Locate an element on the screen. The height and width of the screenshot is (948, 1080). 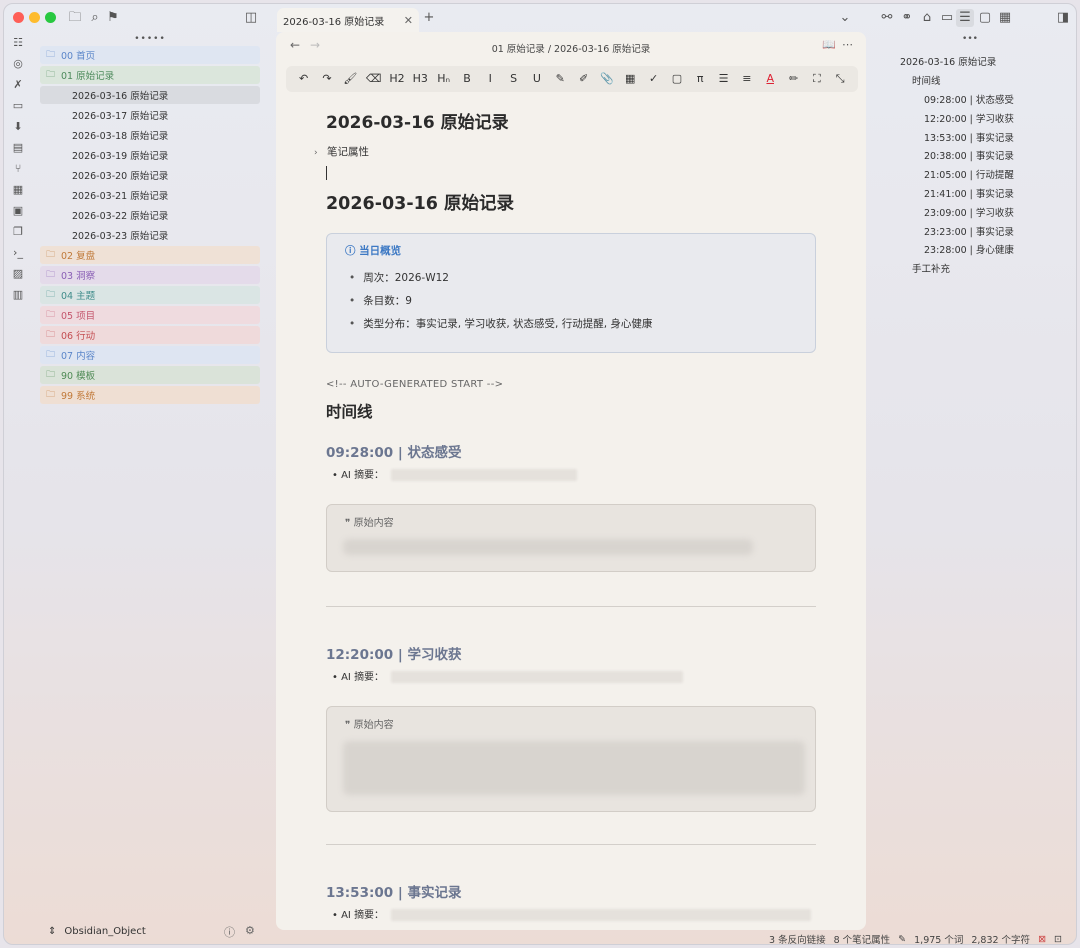
plugin-icon: ✗ is located at coordinates (18, 84).